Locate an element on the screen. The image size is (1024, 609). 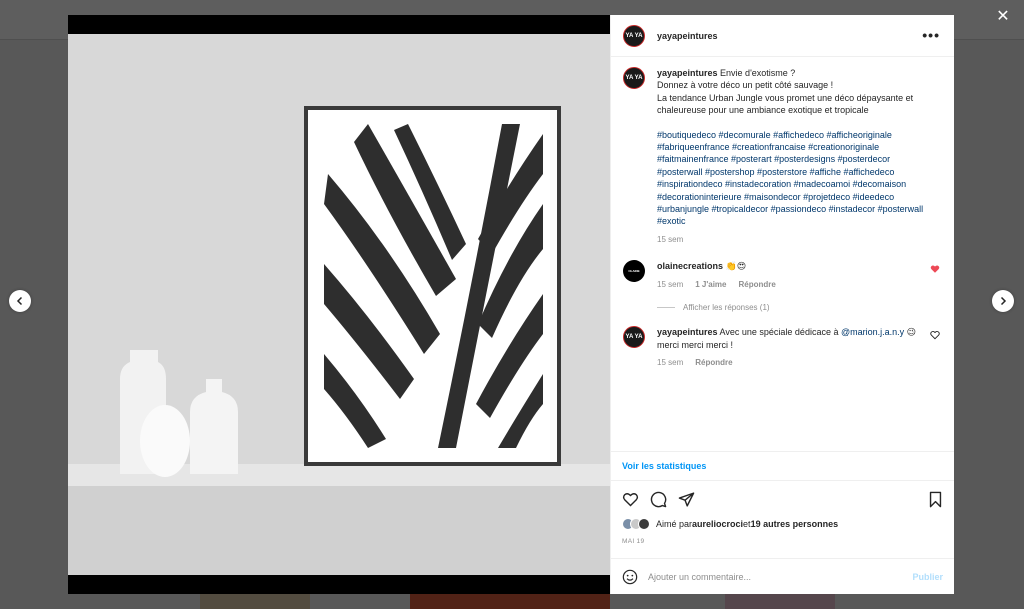
replies-divider is located at coordinates (666, 308).